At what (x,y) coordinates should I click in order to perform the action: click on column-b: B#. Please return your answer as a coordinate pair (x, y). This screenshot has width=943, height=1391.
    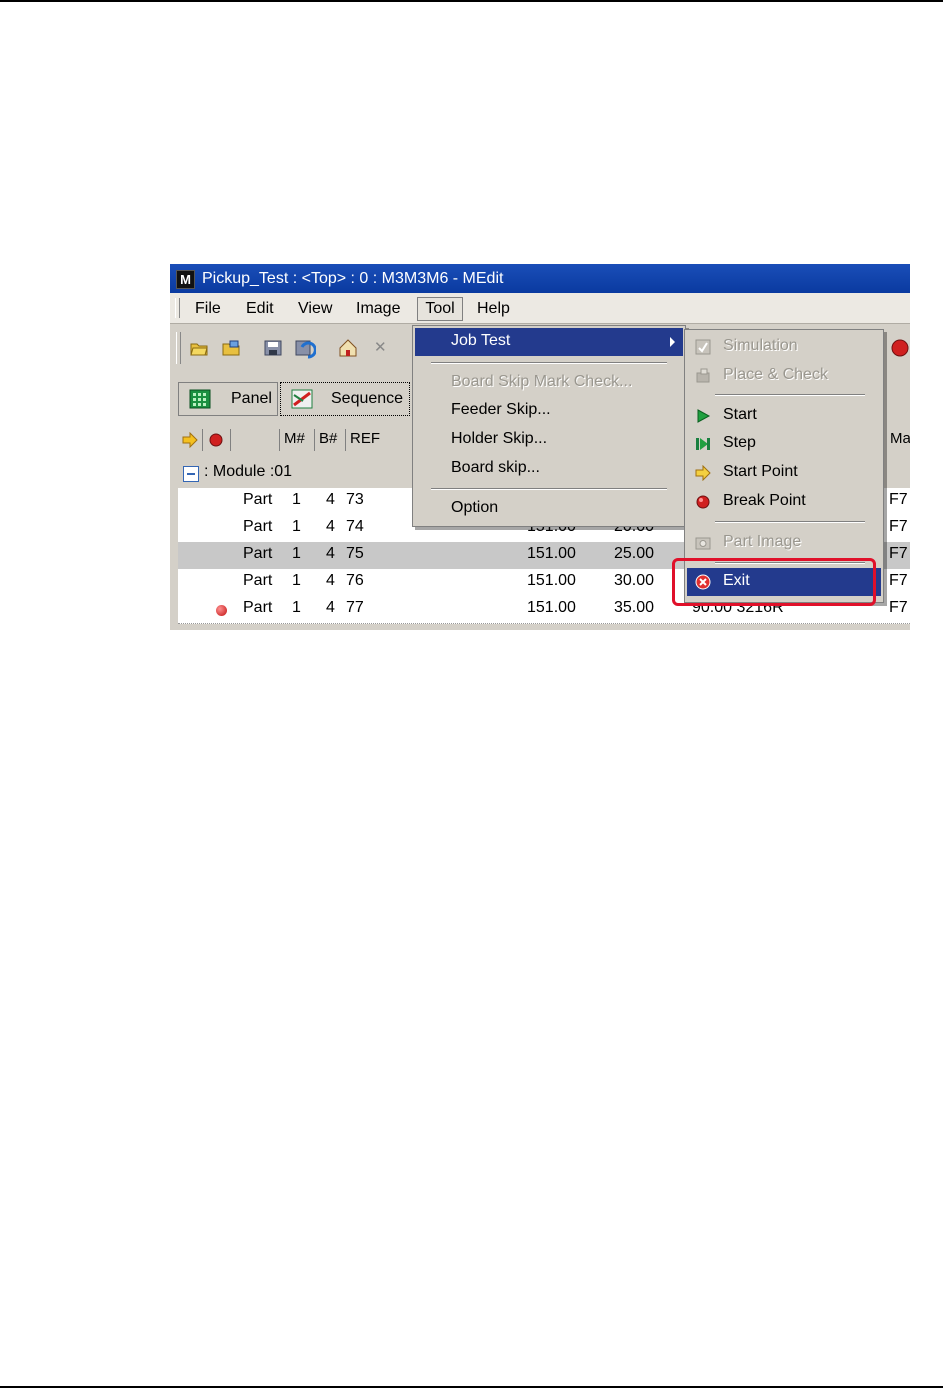
    Looking at the image, I should click on (328, 438).